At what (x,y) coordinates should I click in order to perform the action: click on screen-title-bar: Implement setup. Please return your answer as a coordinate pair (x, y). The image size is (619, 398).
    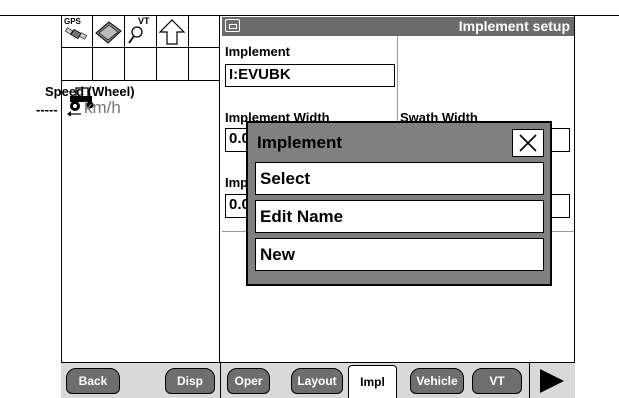
    Looking at the image, I should click on (398, 26).